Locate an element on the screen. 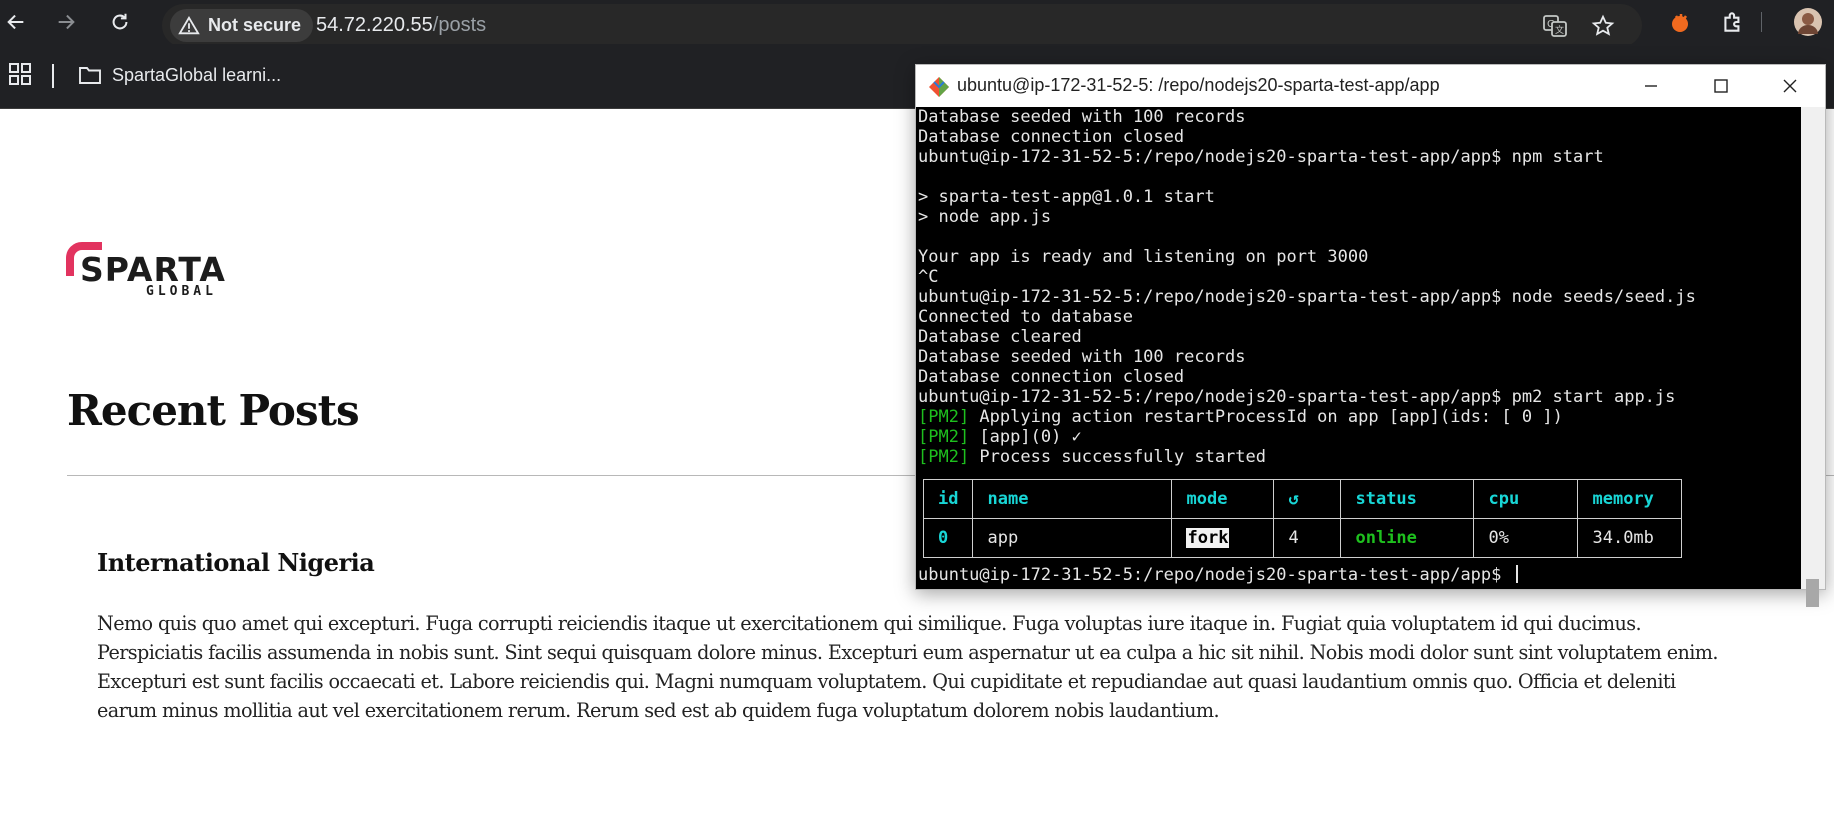 The width and height of the screenshot is (1834, 828). cell-id: 0 is located at coordinates (948, 538).